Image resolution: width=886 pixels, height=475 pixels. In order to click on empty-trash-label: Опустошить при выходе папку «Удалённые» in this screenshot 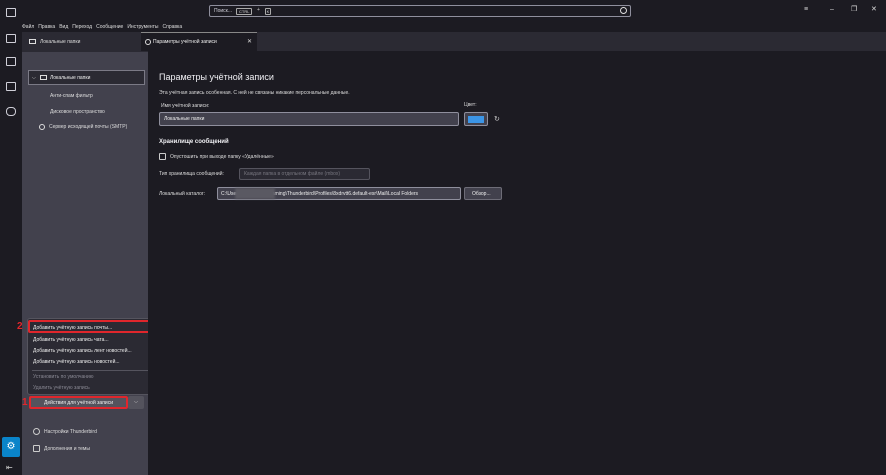, I will do `click(222, 157)`.